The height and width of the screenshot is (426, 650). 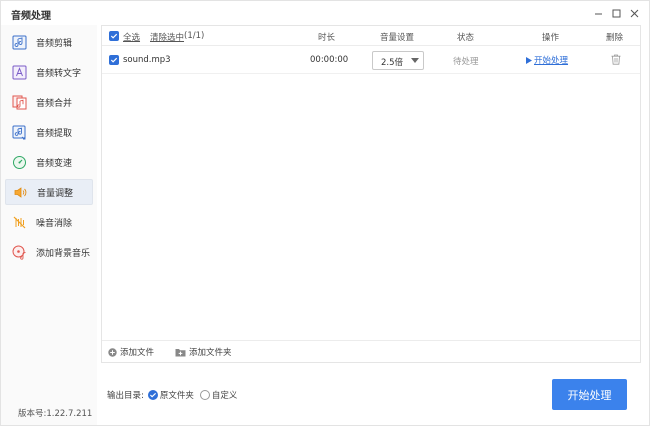 I want to click on output-option-source-folder: 原文件夹, so click(x=170, y=395).